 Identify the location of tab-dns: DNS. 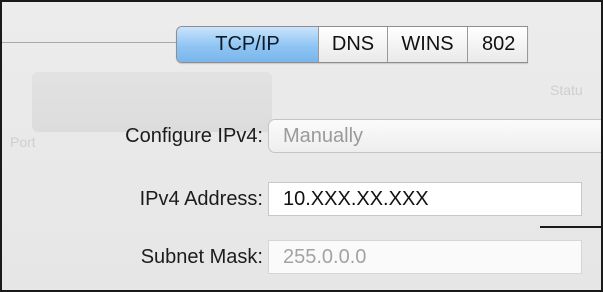
(353, 44).